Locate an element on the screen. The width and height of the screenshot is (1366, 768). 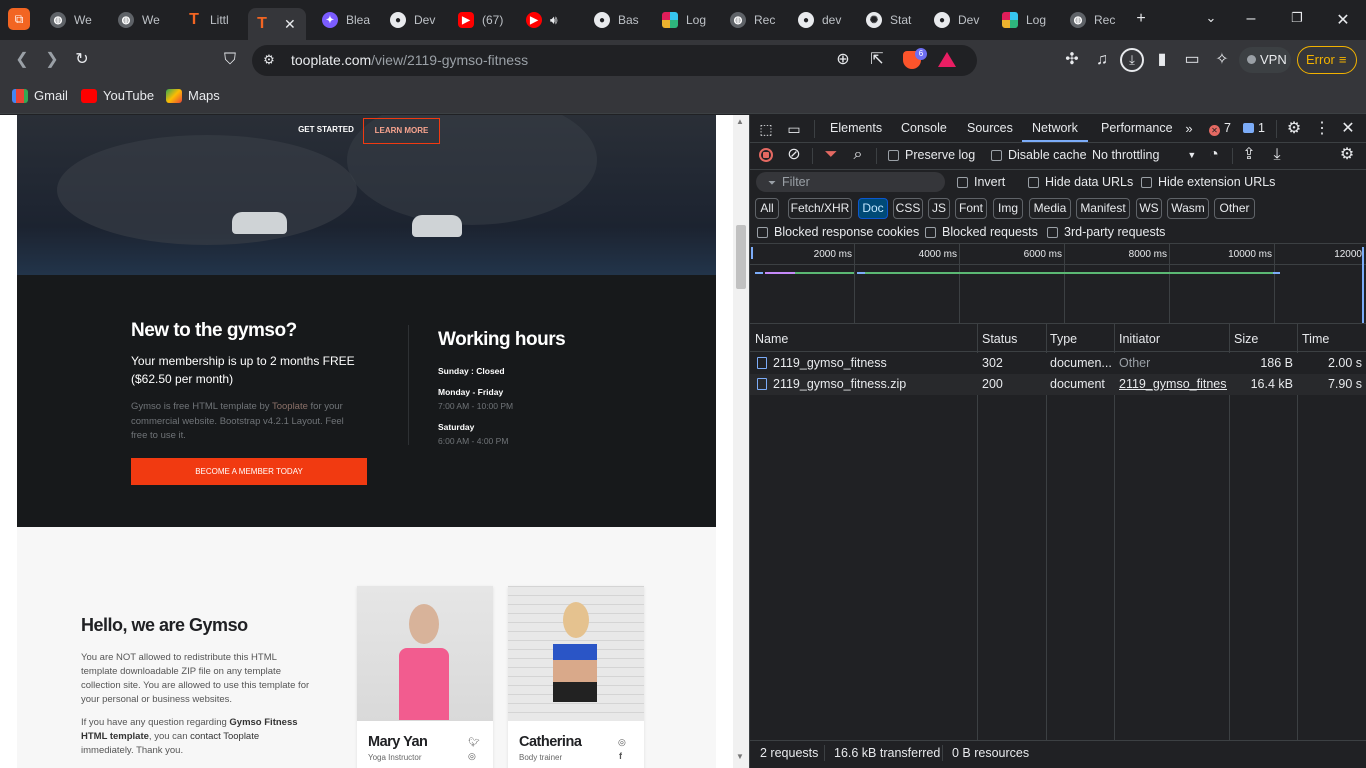
tab-4: ✦ Blea is located at coordinates (347, 20).